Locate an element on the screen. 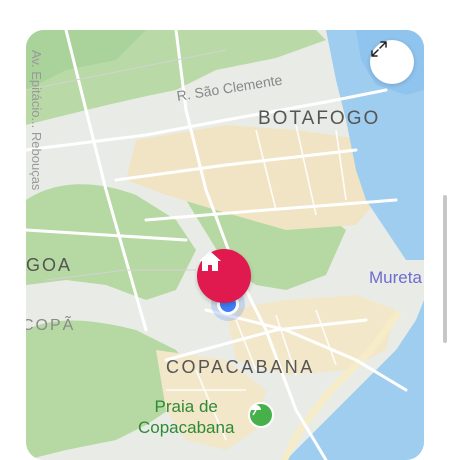  home-icon is located at coordinates (210, 261).